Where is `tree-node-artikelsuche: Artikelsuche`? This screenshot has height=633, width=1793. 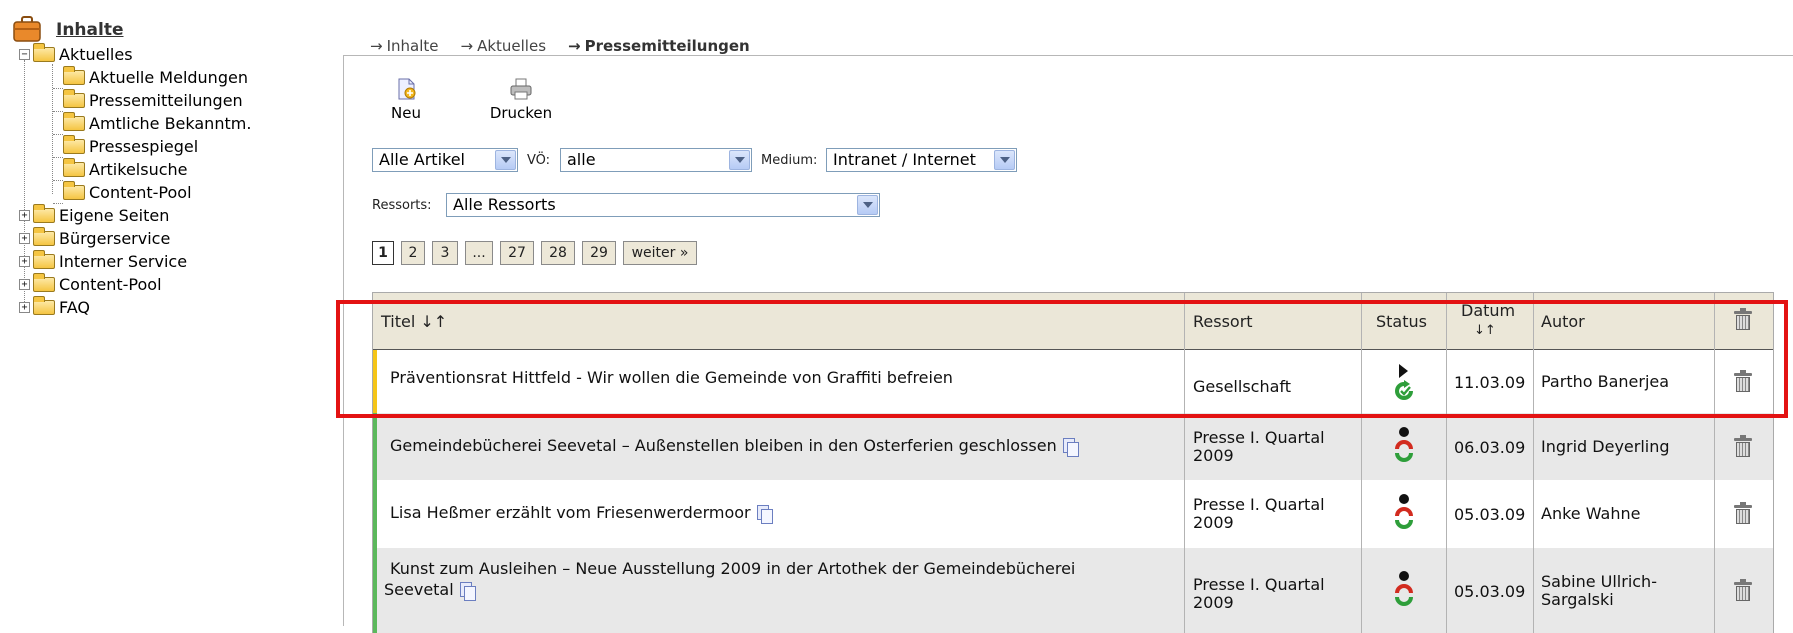 tree-node-artikelsuche: Artikelsuche is located at coordinates (120, 169).